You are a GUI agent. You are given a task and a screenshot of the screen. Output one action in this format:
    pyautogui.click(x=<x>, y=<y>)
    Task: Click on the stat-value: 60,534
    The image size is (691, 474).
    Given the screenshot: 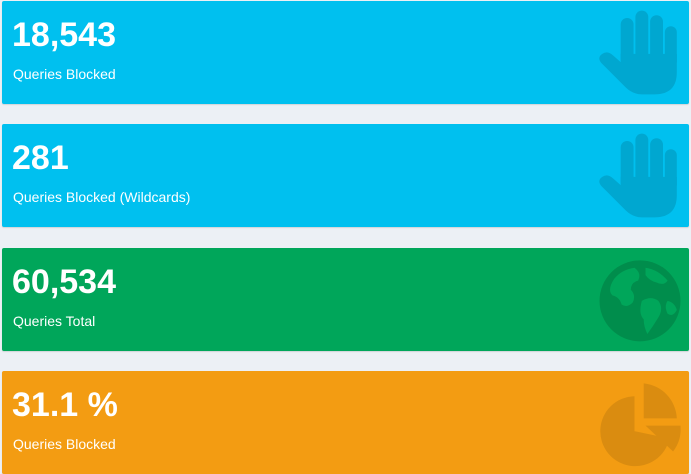 What is the action you would take?
    pyautogui.click(x=64, y=282)
    